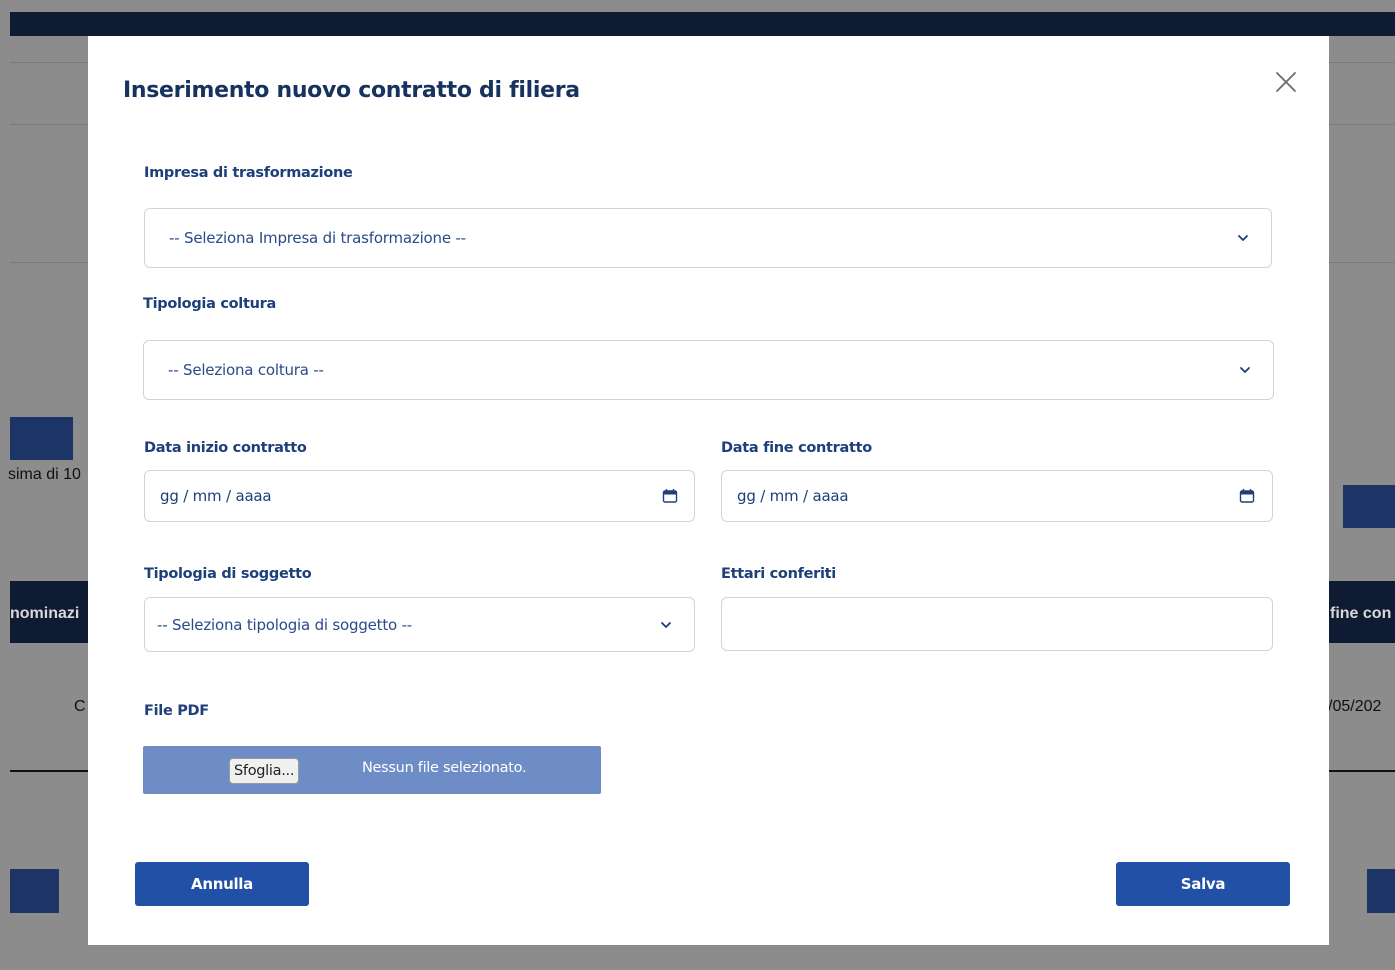  Describe the element at coordinates (246, 370) in the screenshot. I see `coltura-select-value: -- Seleziona coltura --` at that location.